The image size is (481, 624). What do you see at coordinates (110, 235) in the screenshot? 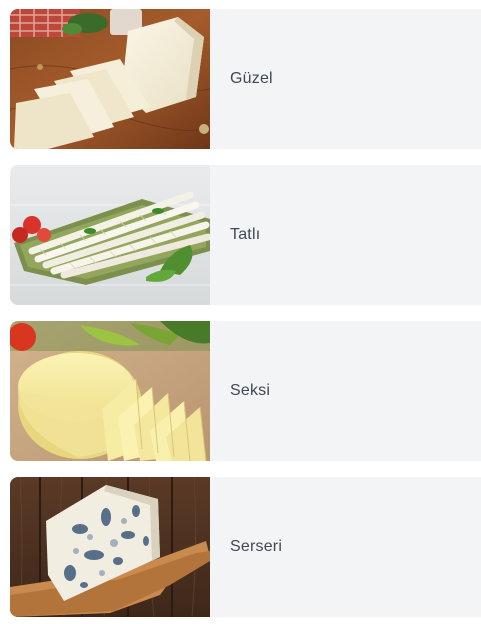
I see `string-cheese-image` at bounding box center [110, 235].